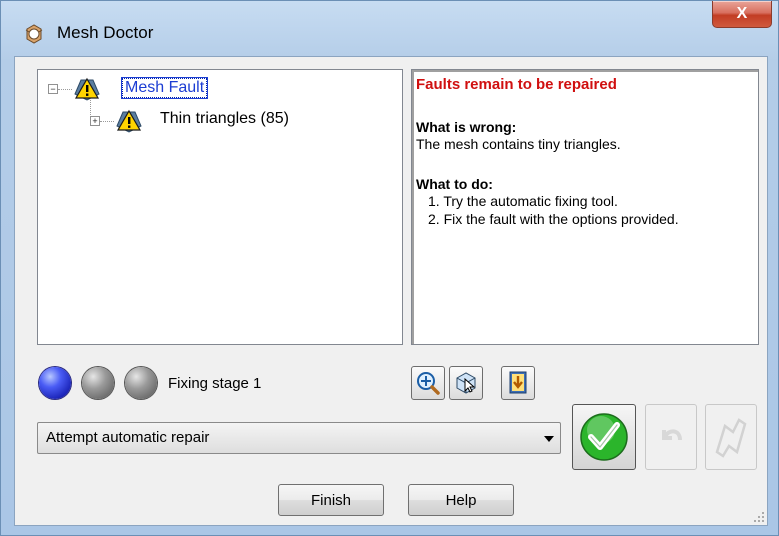 The height and width of the screenshot is (536, 779). I want to click on redo-button, so click(731, 437).